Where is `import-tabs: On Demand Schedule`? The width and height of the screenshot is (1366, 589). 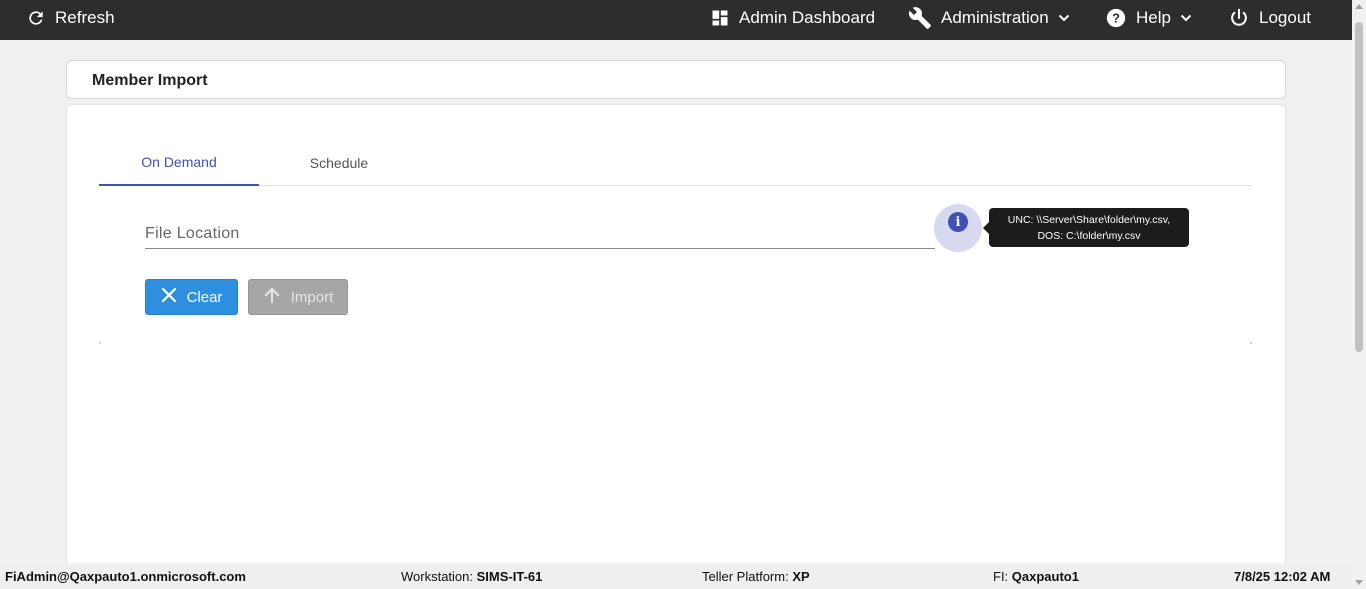
import-tabs: On Demand Schedule is located at coordinates (675, 163).